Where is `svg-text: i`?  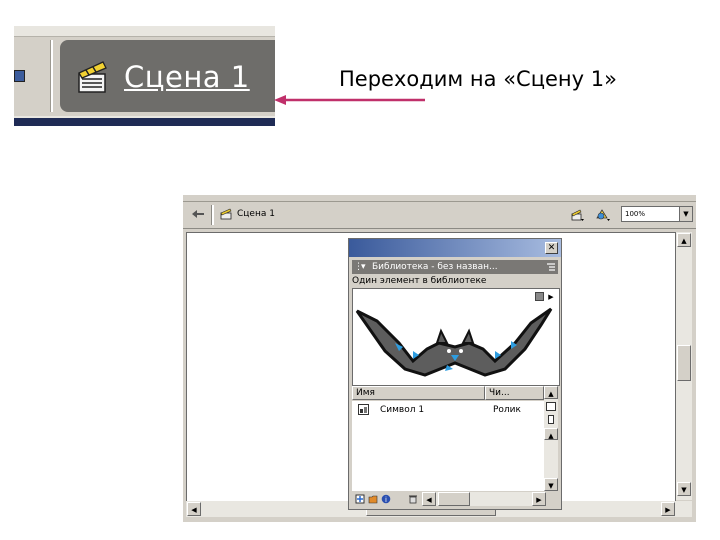 svg-text: i is located at coordinates (386, 500).